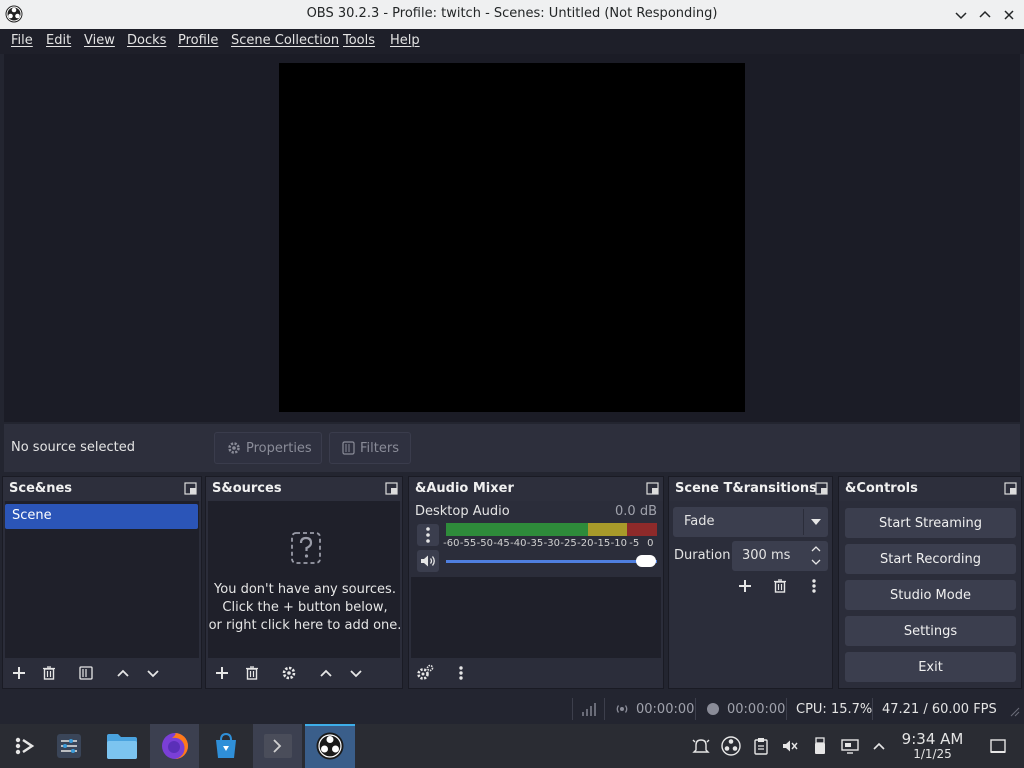  I want to click on speaker-icon, so click(428, 561).